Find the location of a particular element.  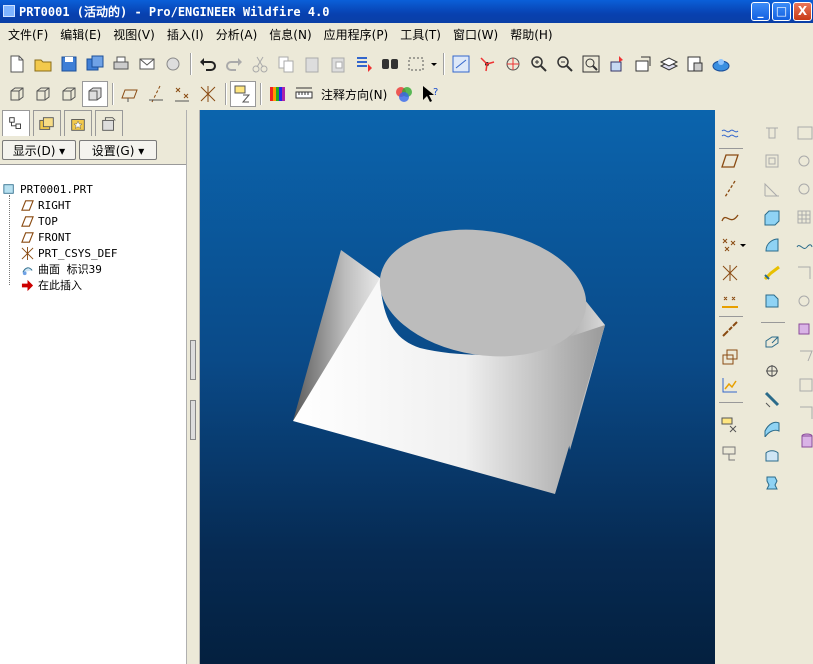

maximize-button: □ is located at coordinates (781, 11).